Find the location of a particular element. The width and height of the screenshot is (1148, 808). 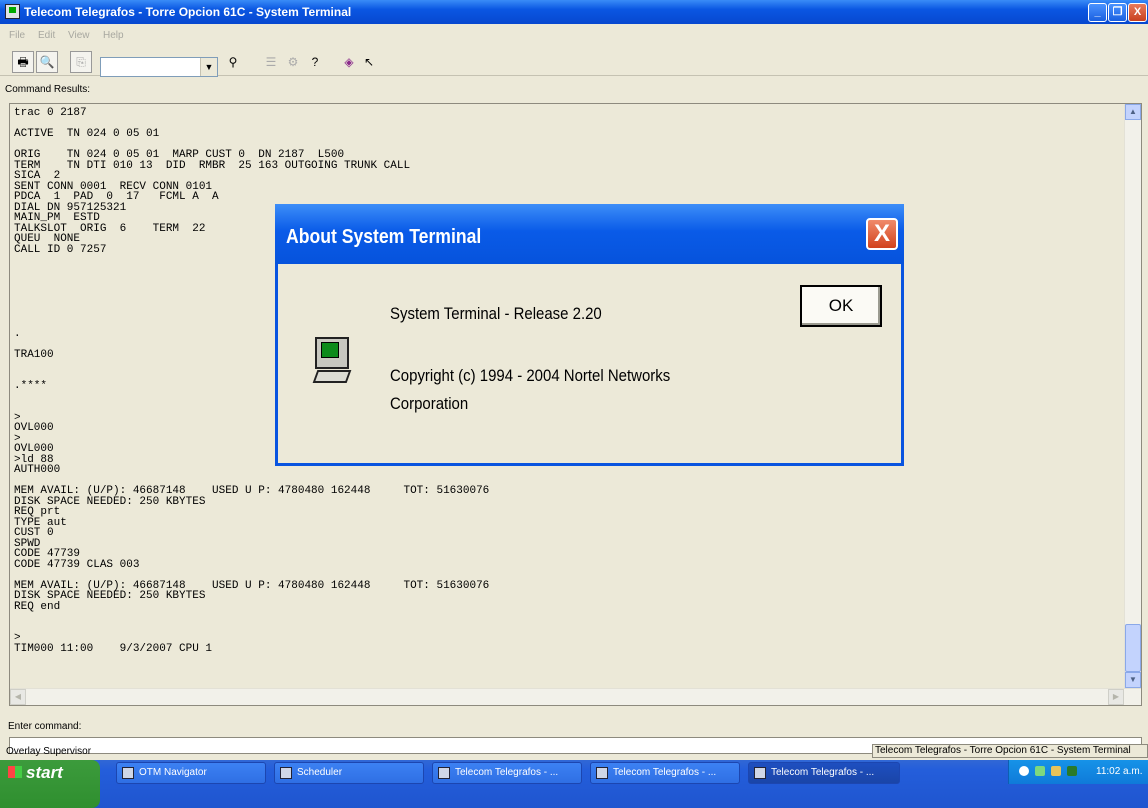

menu-bar: File Edit View Help is located at coordinates (574, 35).